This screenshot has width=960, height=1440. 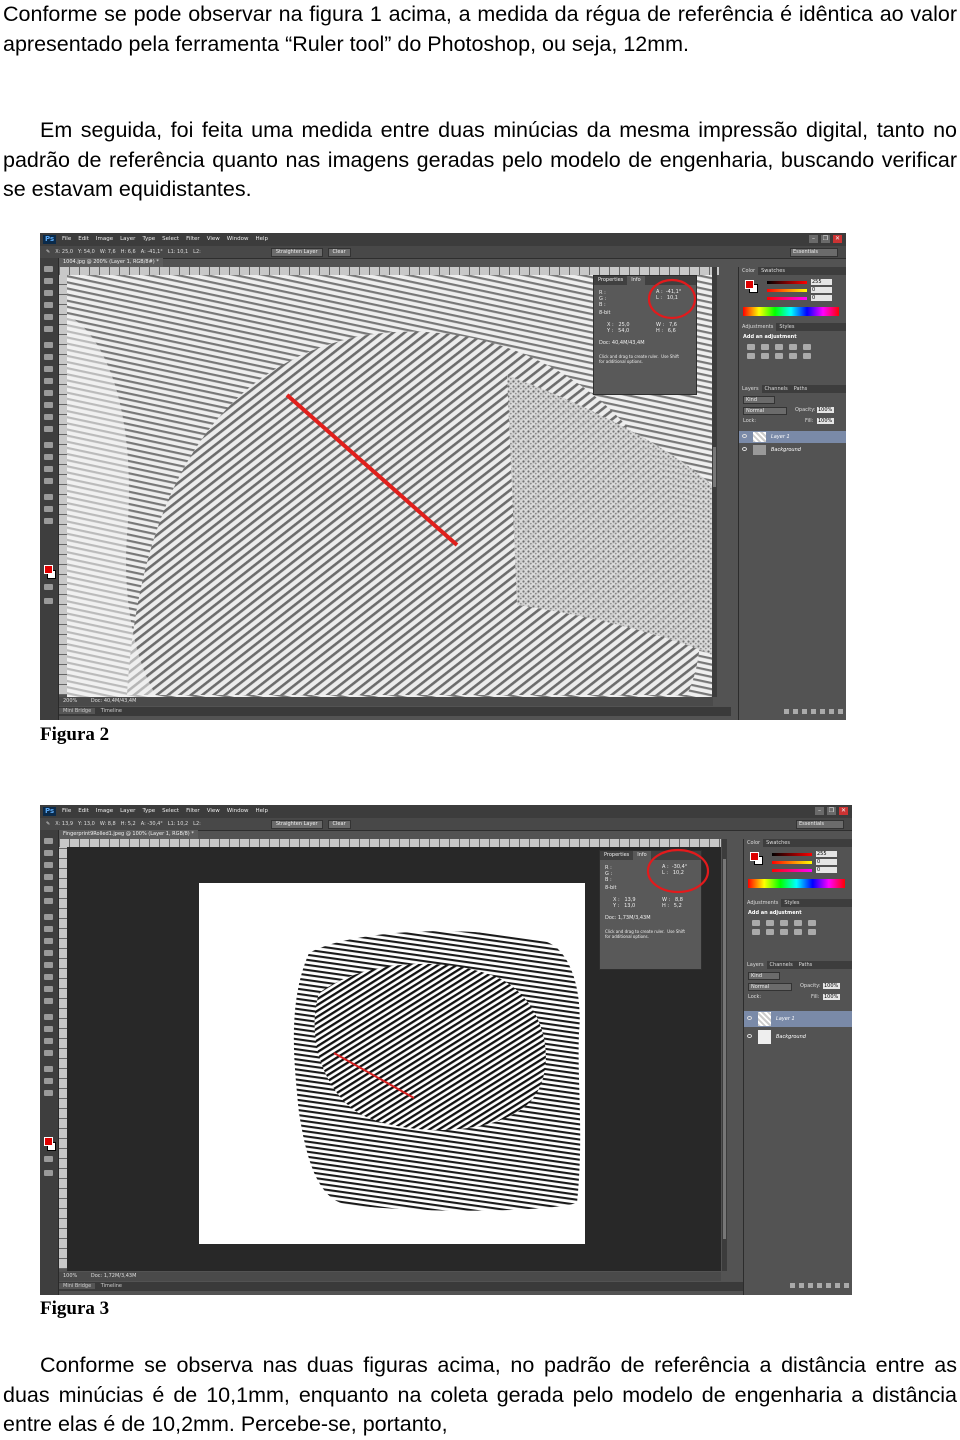 What do you see at coordinates (48, 877) in the screenshot?
I see `magic-wand-tool-icon` at bounding box center [48, 877].